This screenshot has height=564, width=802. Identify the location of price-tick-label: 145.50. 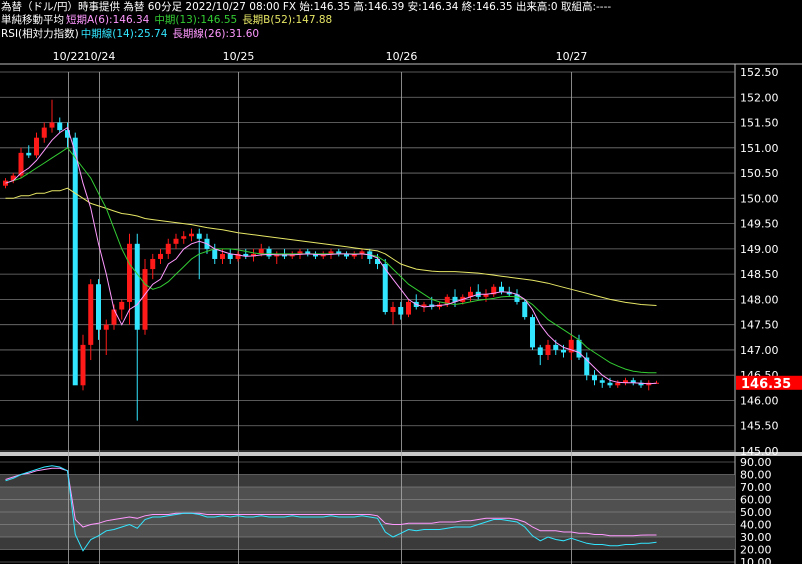
(759, 426).